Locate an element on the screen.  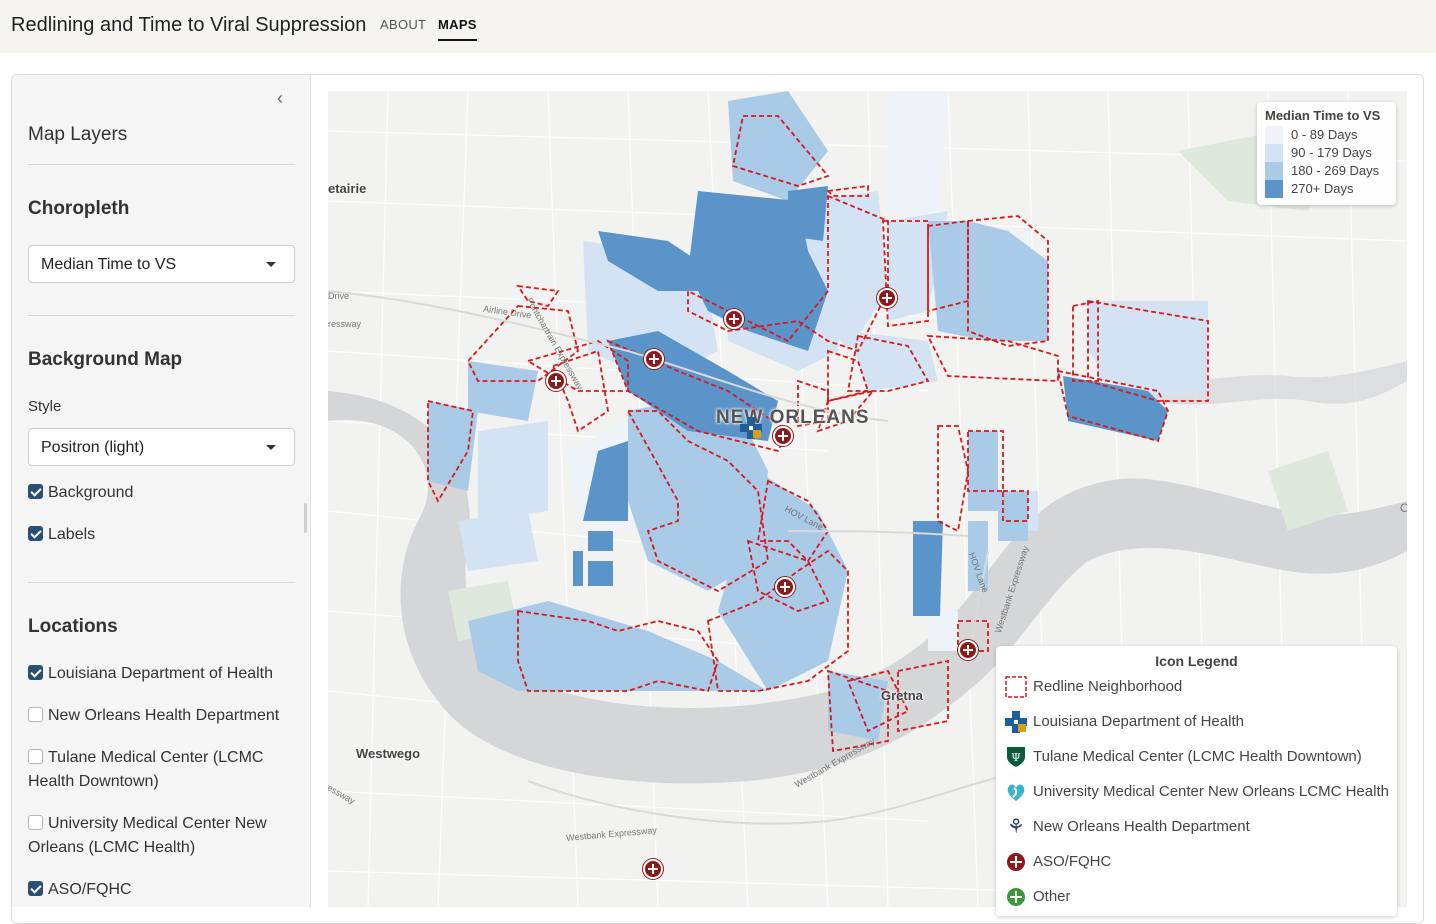
location-label: ASO/FQHC is located at coordinates (90, 889).